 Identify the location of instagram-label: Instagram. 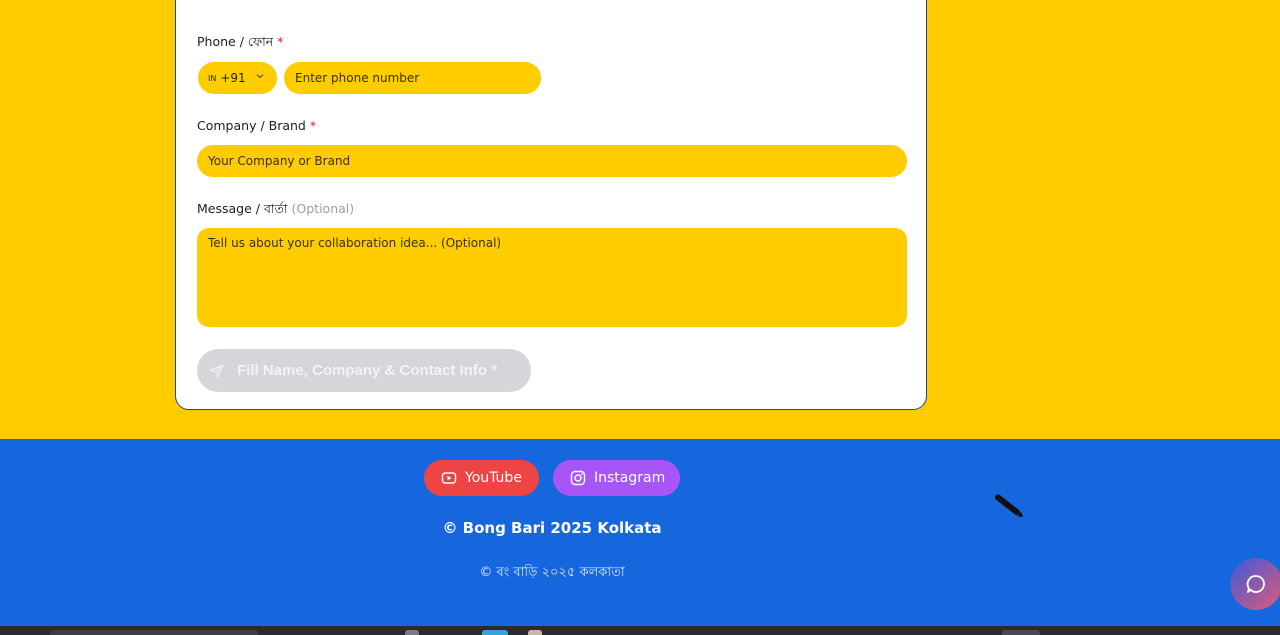
(630, 478).